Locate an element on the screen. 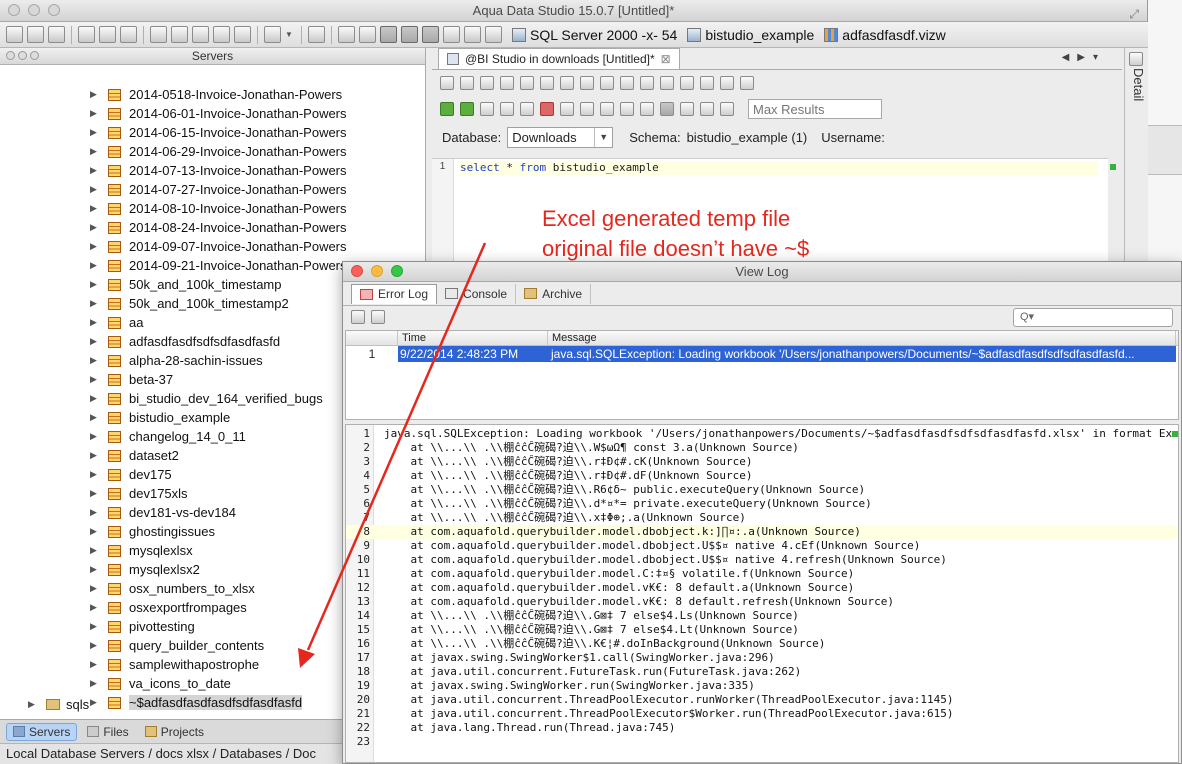  tree-node-database: ▶ query_builder_contents is located at coordinates (177, 645).